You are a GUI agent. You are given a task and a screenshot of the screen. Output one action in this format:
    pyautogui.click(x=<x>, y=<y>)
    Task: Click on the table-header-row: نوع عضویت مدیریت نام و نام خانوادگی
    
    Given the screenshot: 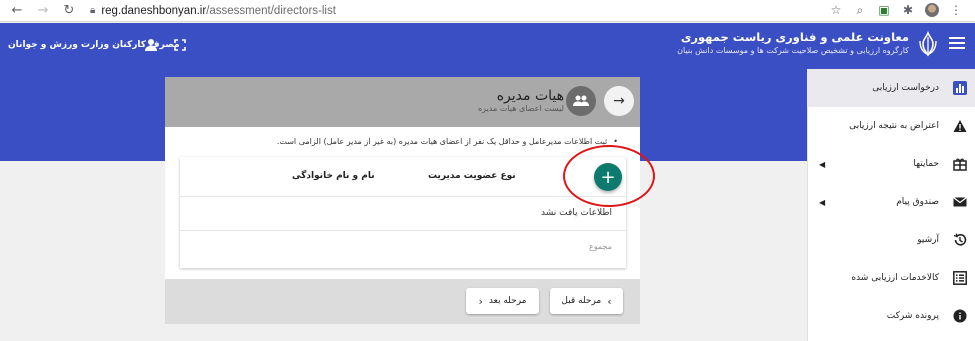 What is the action you would take?
    pyautogui.click(x=403, y=177)
    